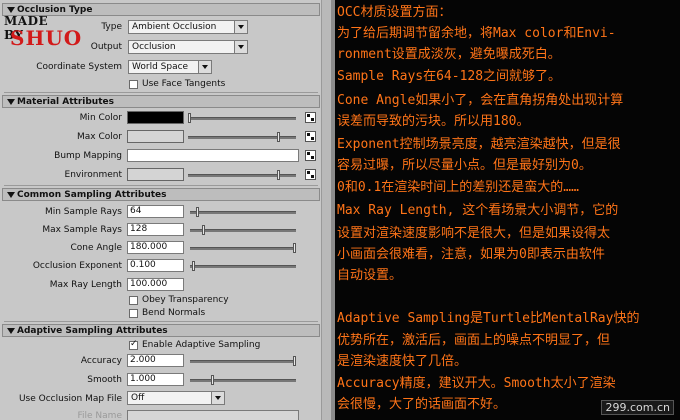 This screenshot has width=680, height=420. Describe the element at coordinates (242, 118) in the screenshot. I see `min-color-slider` at that location.